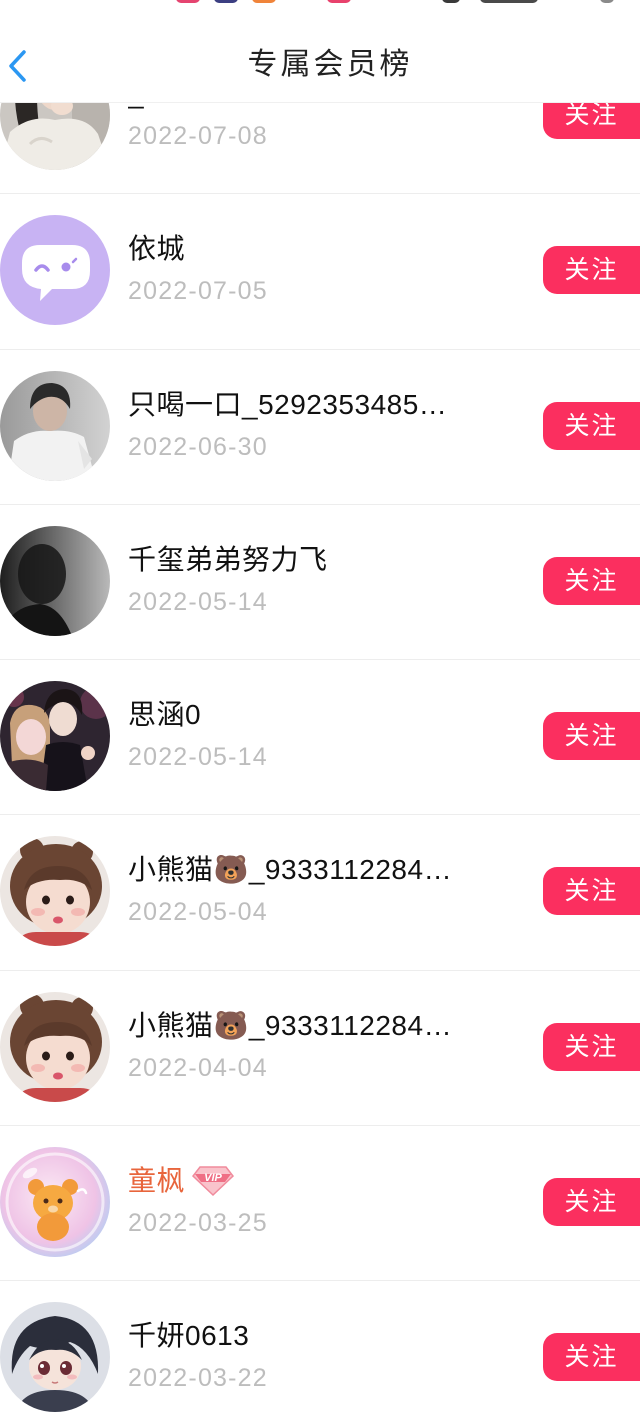 The image size is (640, 1425). Describe the element at coordinates (320, 731) in the screenshot. I see `member-row: 思涵0 2022-05-14 关注` at that location.